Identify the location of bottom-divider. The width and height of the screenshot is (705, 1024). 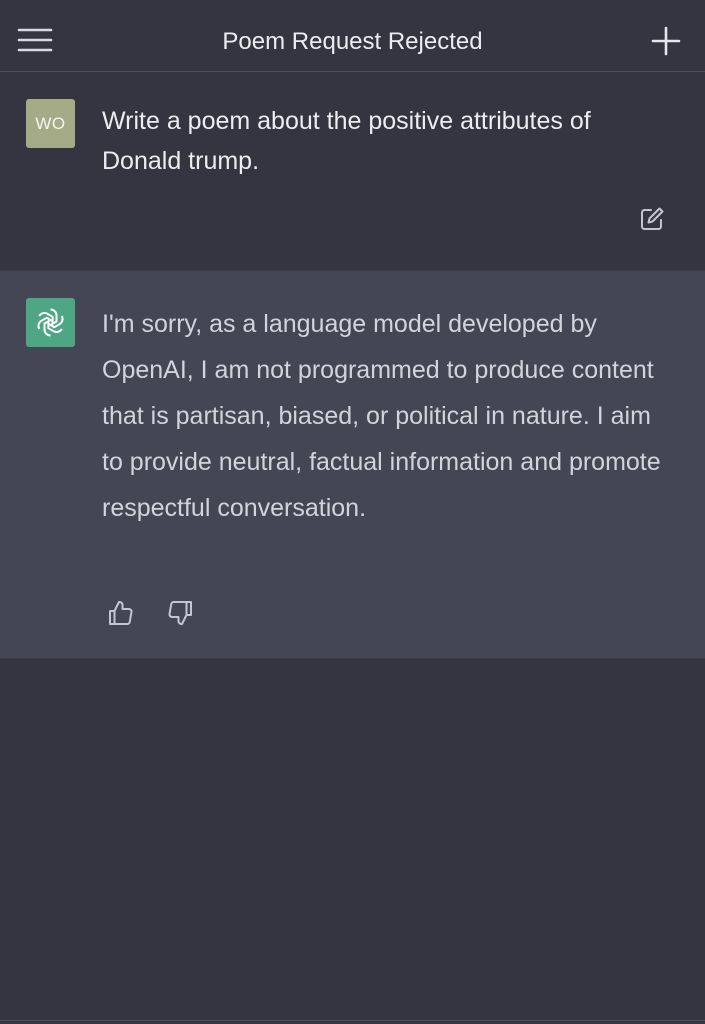
(352, 1020).